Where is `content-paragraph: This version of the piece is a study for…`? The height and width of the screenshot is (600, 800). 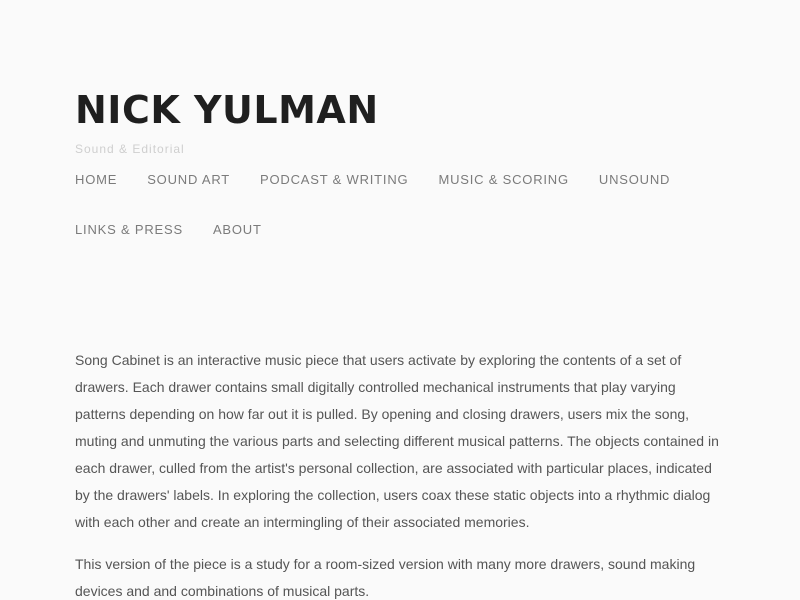
content-paragraph: This version of the piece is a study for… is located at coordinates (385, 577).